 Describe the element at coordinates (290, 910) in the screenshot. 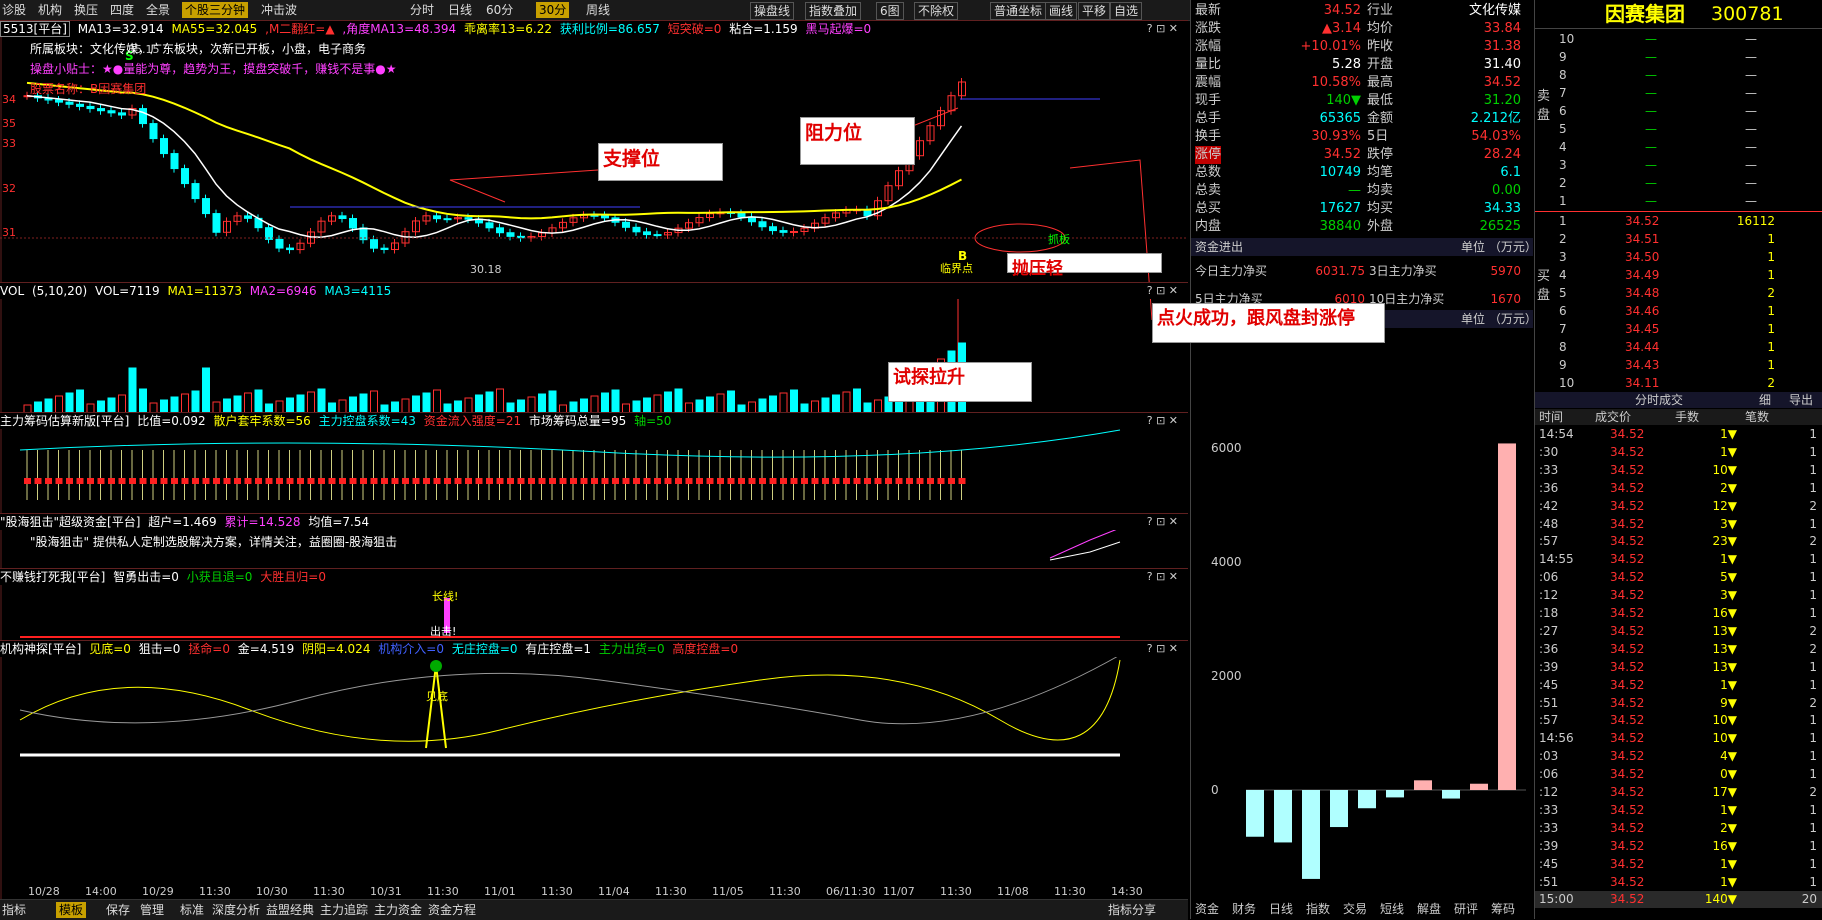

I see `bottom-tab-6: 益盟经典` at that location.